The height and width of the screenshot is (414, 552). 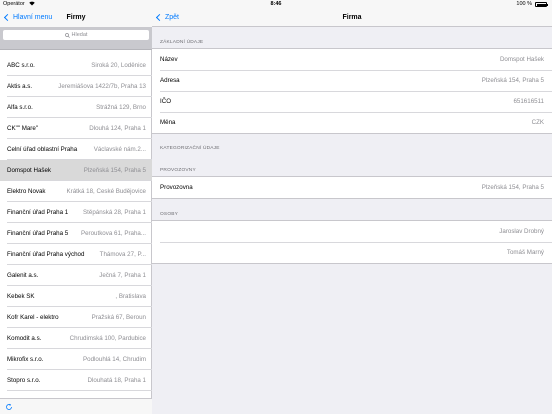 What do you see at coordinates (76, 406) in the screenshot?
I see `master-toolbar` at bounding box center [76, 406].